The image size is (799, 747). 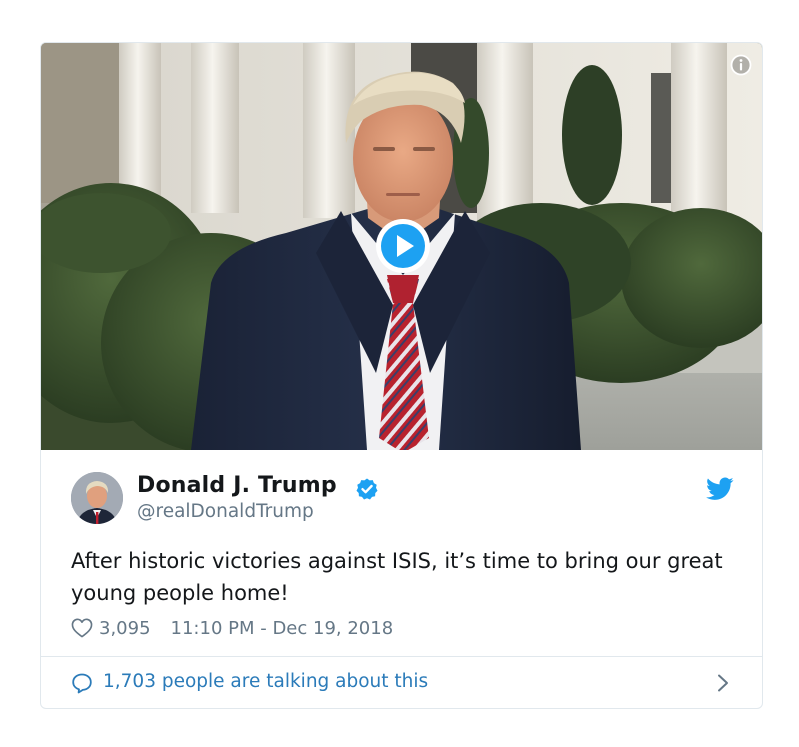 I want to click on author-handle: @realDonaldTrump, so click(x=225, y=511).